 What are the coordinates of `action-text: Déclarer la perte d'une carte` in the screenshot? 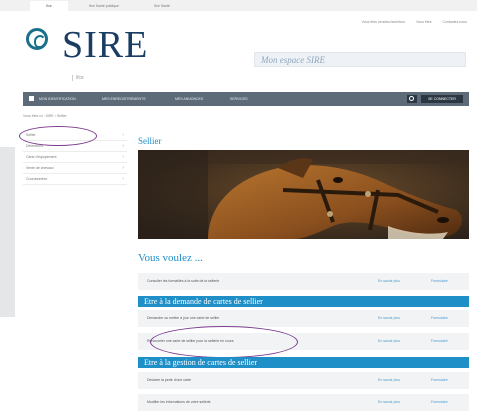 It's located at (169, 380).